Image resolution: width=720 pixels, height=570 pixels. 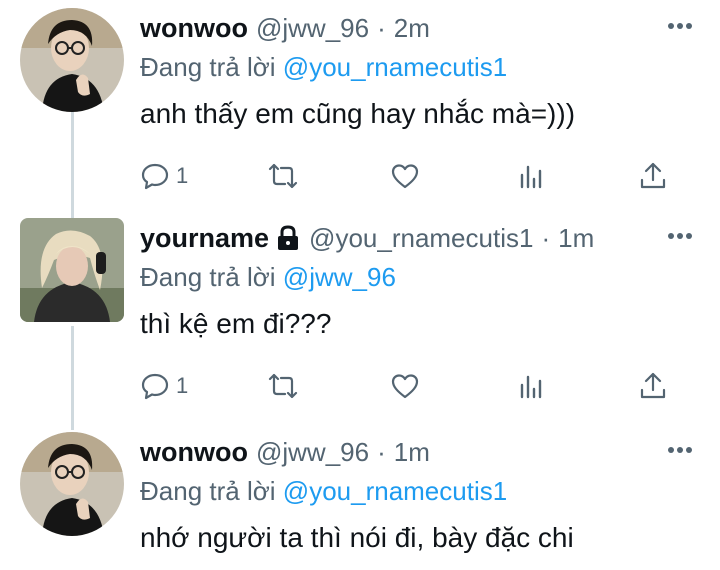 I want to click on lock-icon, so click(x=288, y=237).